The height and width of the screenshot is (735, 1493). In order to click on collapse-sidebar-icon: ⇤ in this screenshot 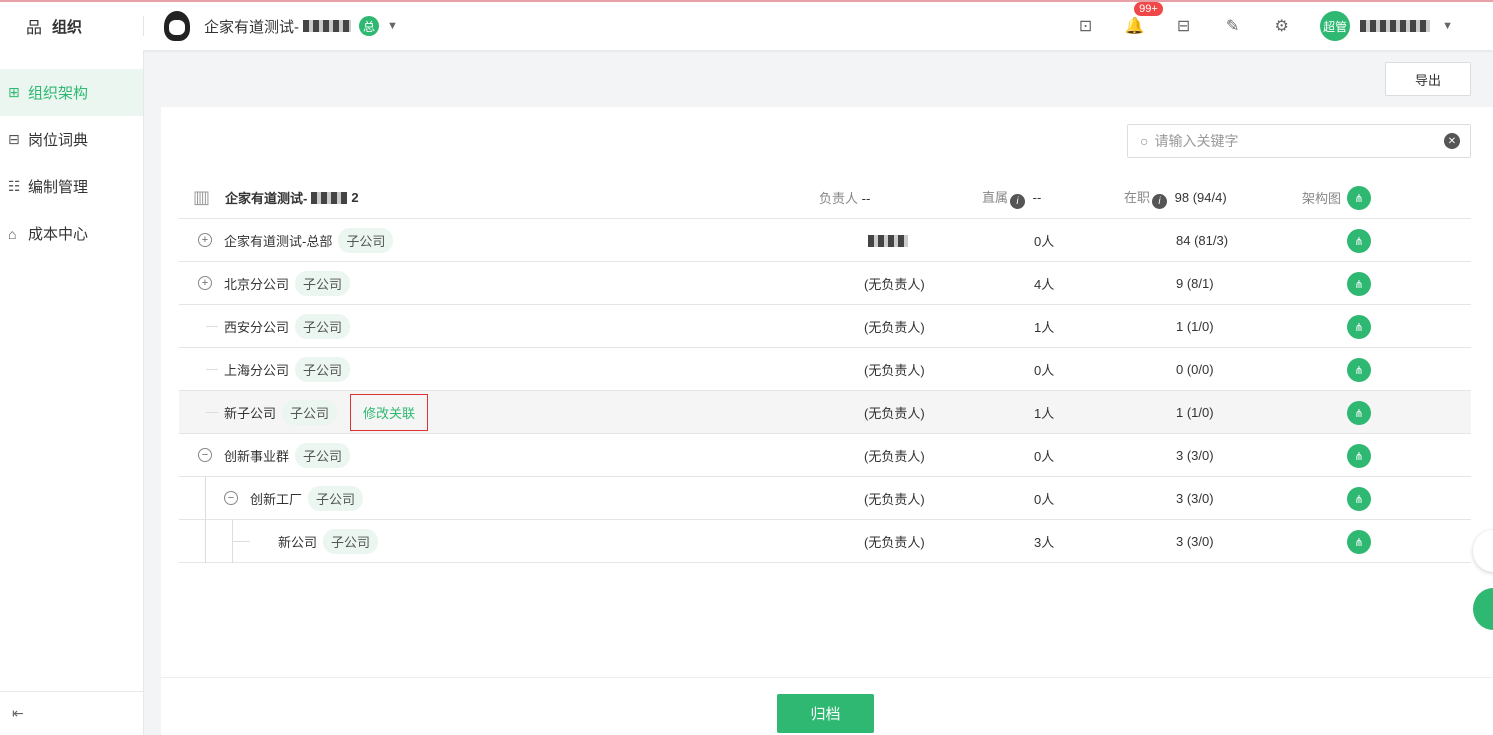, I will do `click(71, 713)`.